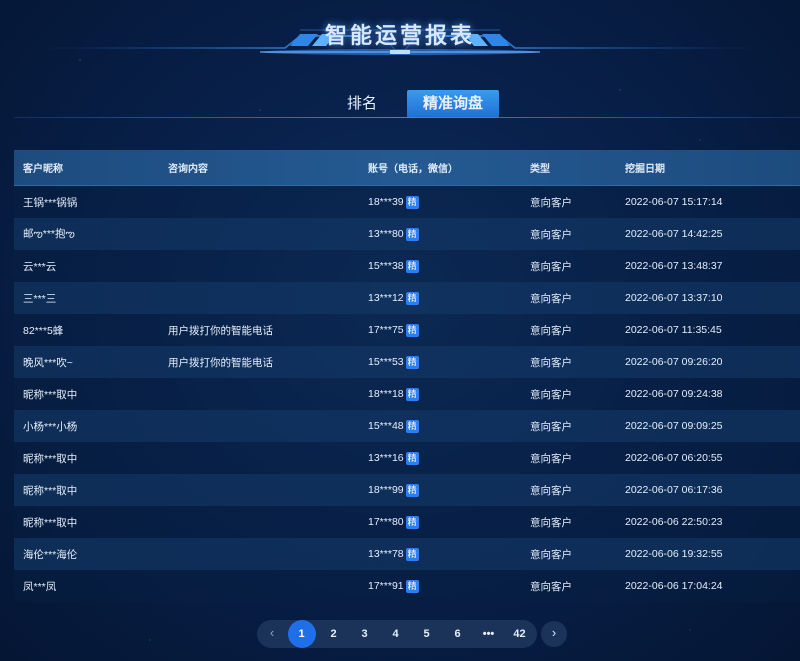 The height and width of the screenshot is (661, 800). What do you see at coordinates (449, 522) in the screenshot?
I see `cell-account: 17***80 精` at bounding box center [449, 522].